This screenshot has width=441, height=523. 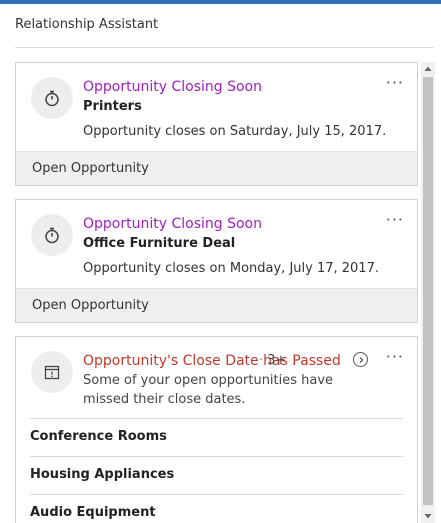 What do you see at coordinates (52, 372) in the screenshot?
I see `calendar-alert-icon` at bounding box center [52, 372].